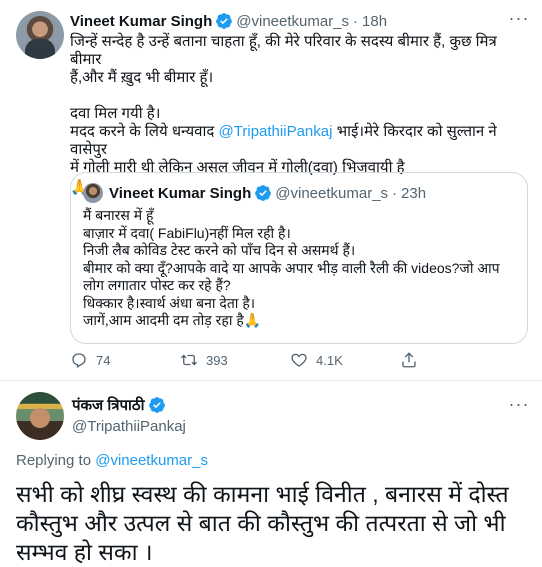  Describe the element at coordinates (79, 360) in the screenshot. I see `reply-icon` at that location.